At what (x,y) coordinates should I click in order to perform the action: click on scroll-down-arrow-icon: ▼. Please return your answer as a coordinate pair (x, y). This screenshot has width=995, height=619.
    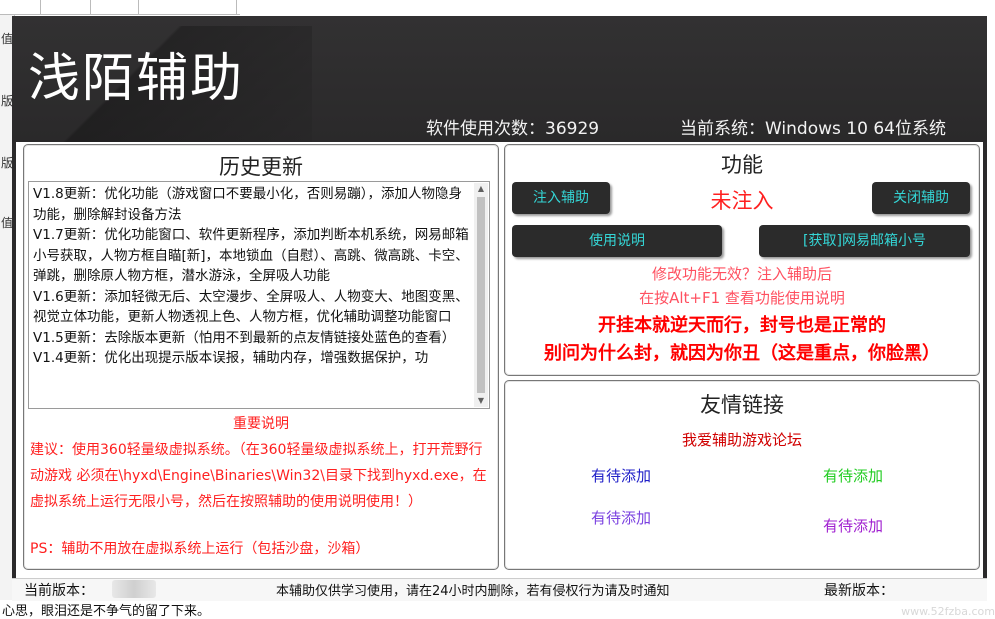
    Looking at the image, I should click on (481, 401).